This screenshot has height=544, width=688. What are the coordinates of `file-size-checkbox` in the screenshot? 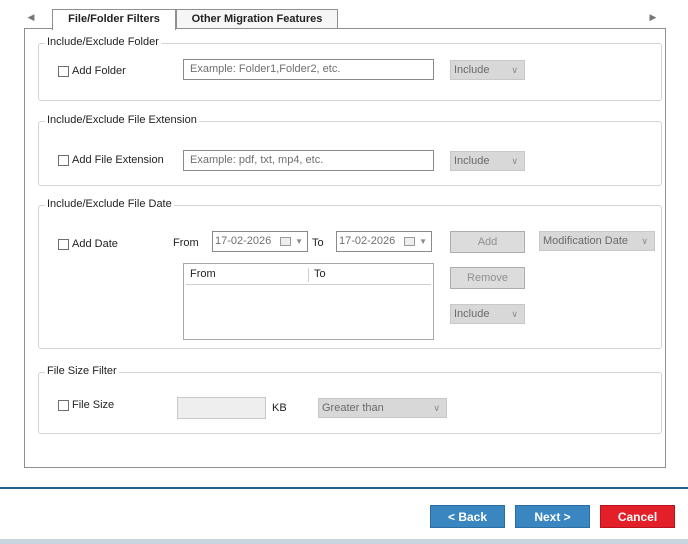 It's located at (63, 405).